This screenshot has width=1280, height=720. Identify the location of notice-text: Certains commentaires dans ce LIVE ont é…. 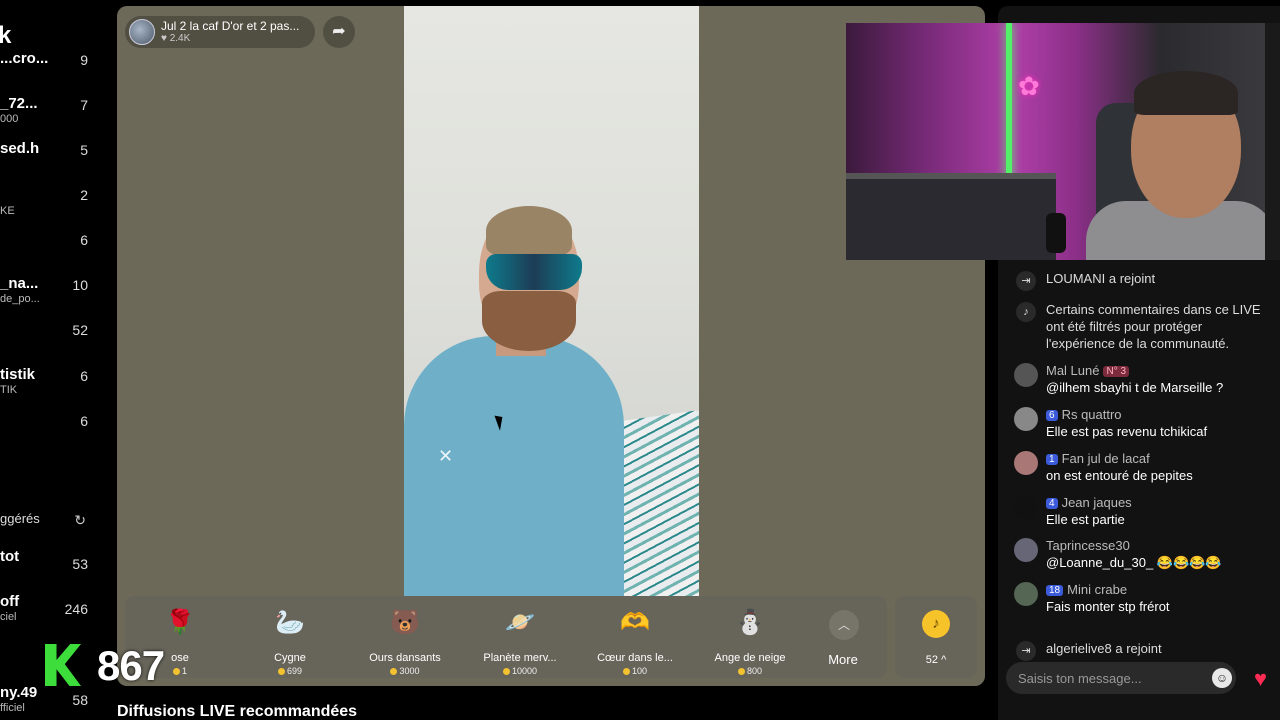
(1153, 326).